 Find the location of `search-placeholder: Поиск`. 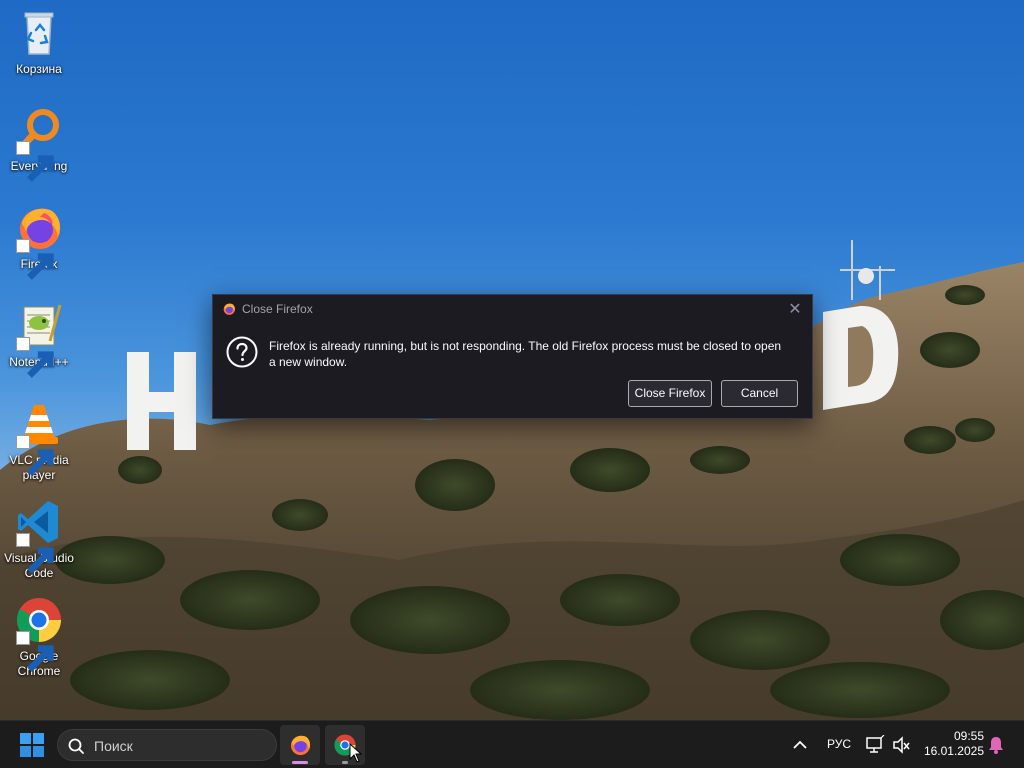

search-placeholder: Поиск is located at coordinates (113, 746).